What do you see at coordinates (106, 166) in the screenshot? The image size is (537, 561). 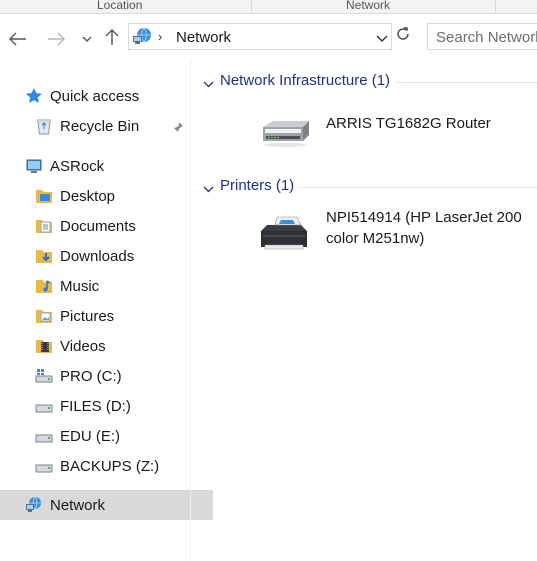 I see `nav-item-this-pc: ASRock` at bounding box center [106, 166].